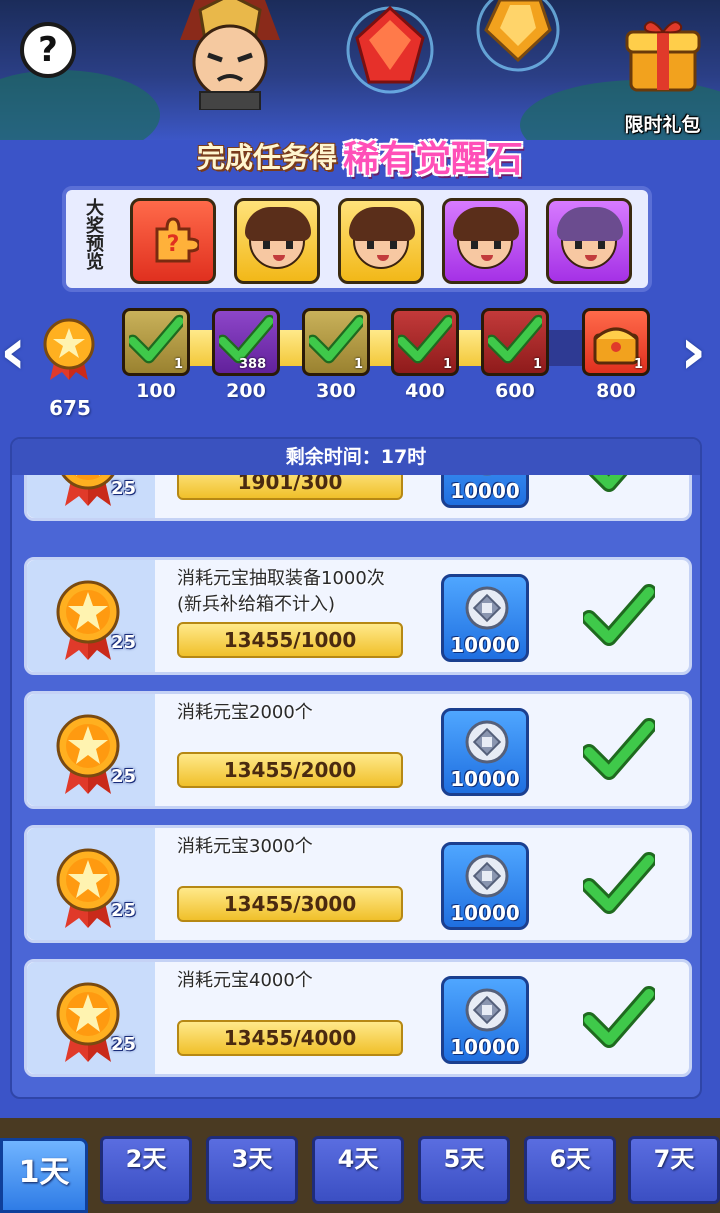 This screenshot has width=720, height=1213. Describe the element at coordinates (246, 391) in the screenshot. I see `milestone-value: 200` at that location.